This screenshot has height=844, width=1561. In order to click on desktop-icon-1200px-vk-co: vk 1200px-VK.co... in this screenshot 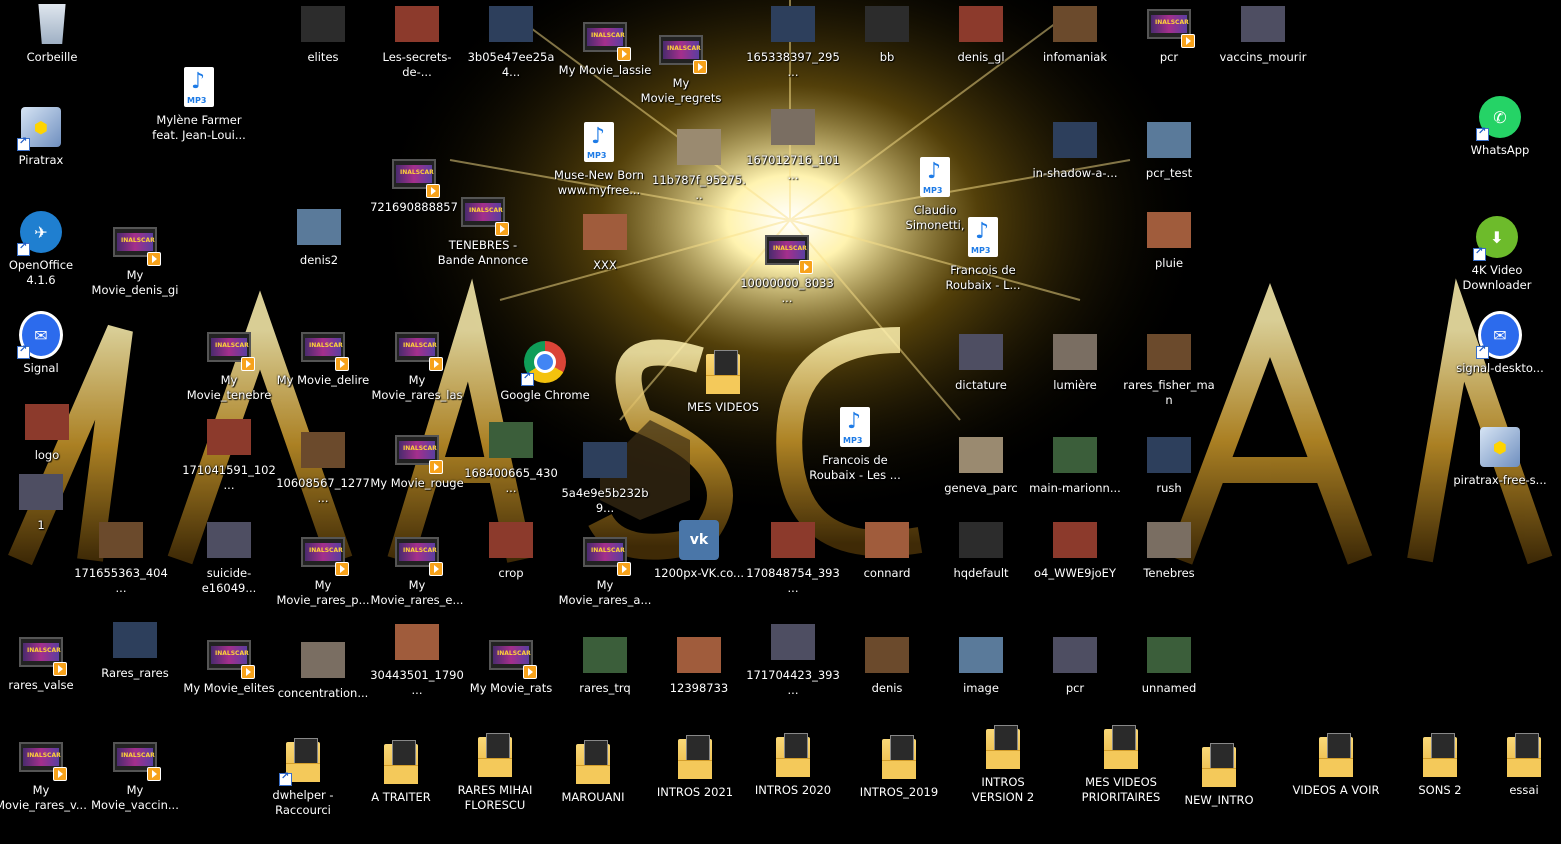, I will do `click(699, 549)`.